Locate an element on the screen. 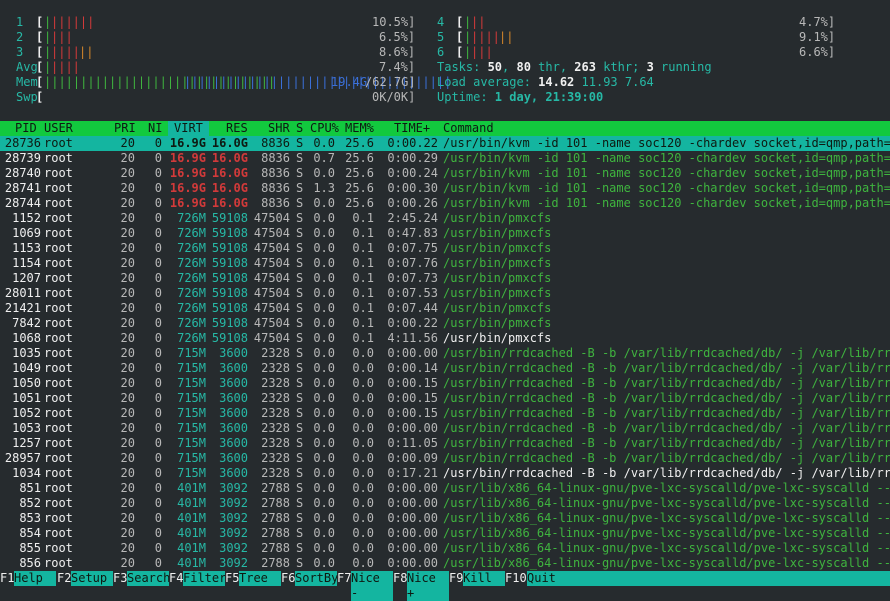 Image resolution: width=890 pixels, height=601 pixels. column-s: S is located at coordinates (299, 128).